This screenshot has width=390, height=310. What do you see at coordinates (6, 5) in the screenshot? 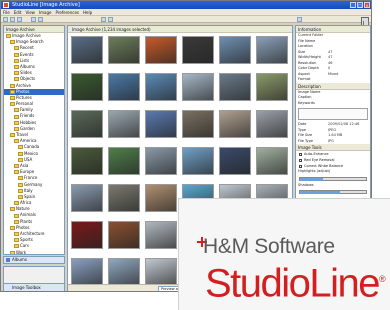
I see `app-icon` at bounding box center [6, 5].